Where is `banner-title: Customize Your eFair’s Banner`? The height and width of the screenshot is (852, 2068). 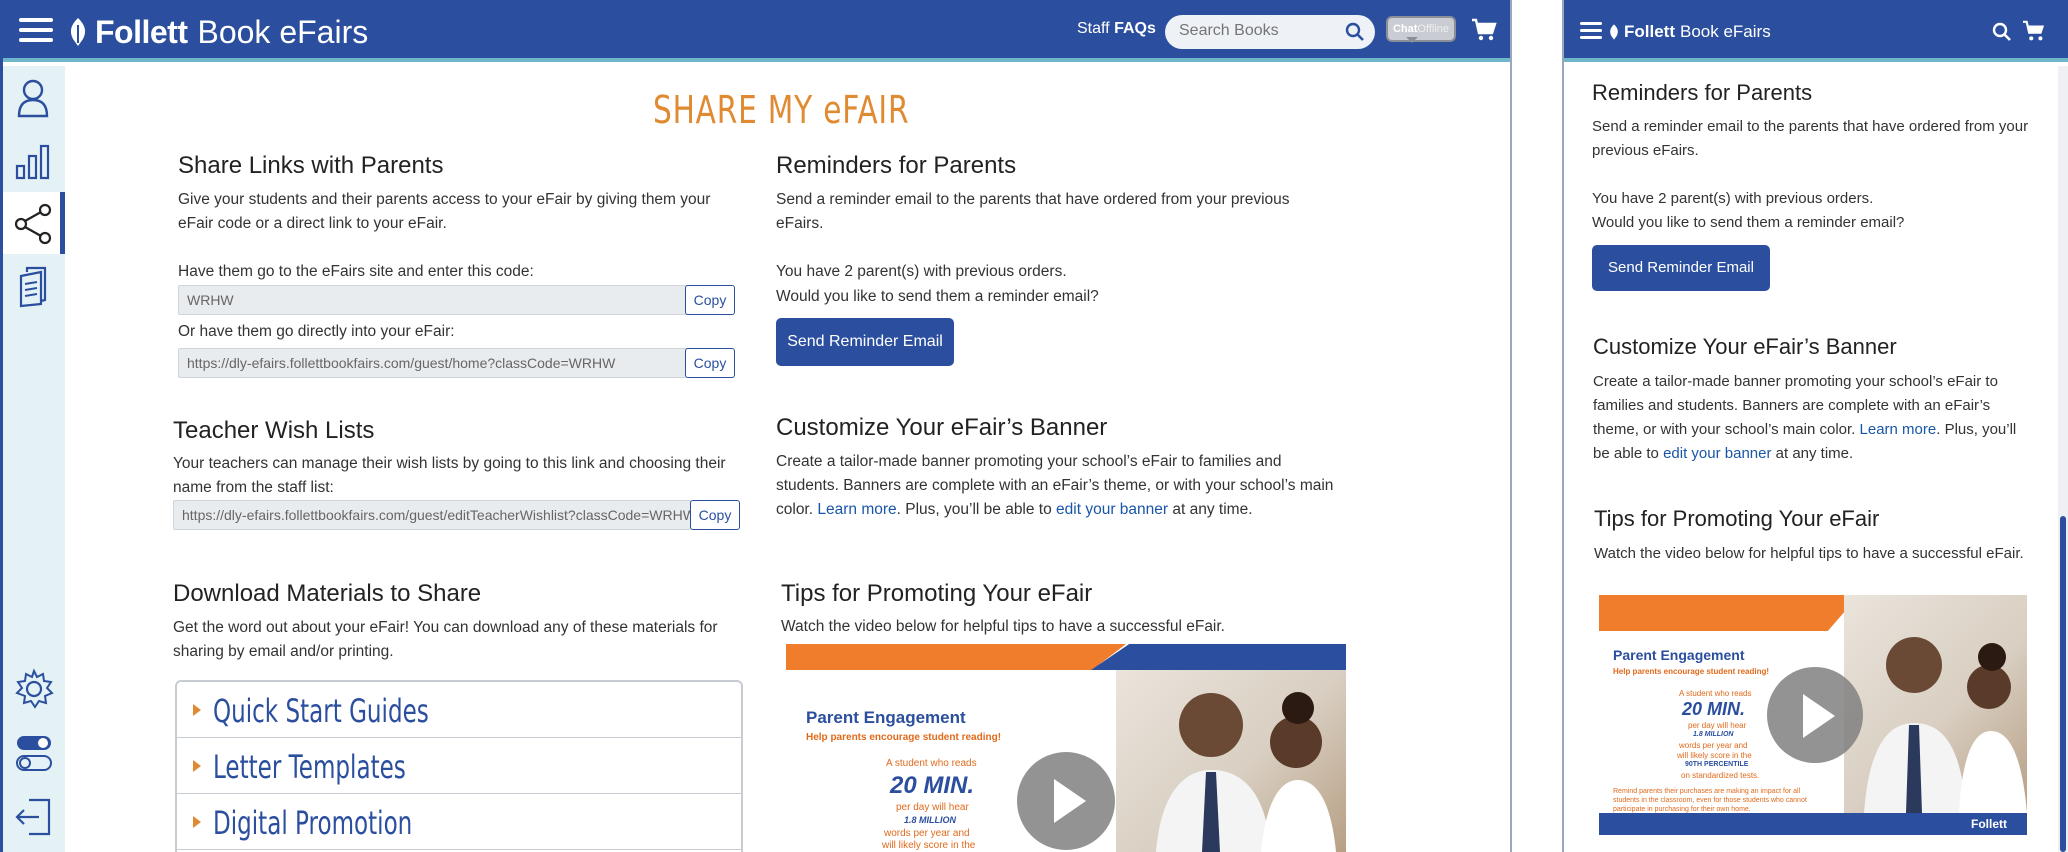 banner-title: Customize Your eFair’s Banner is located at coordinates (942, 427).